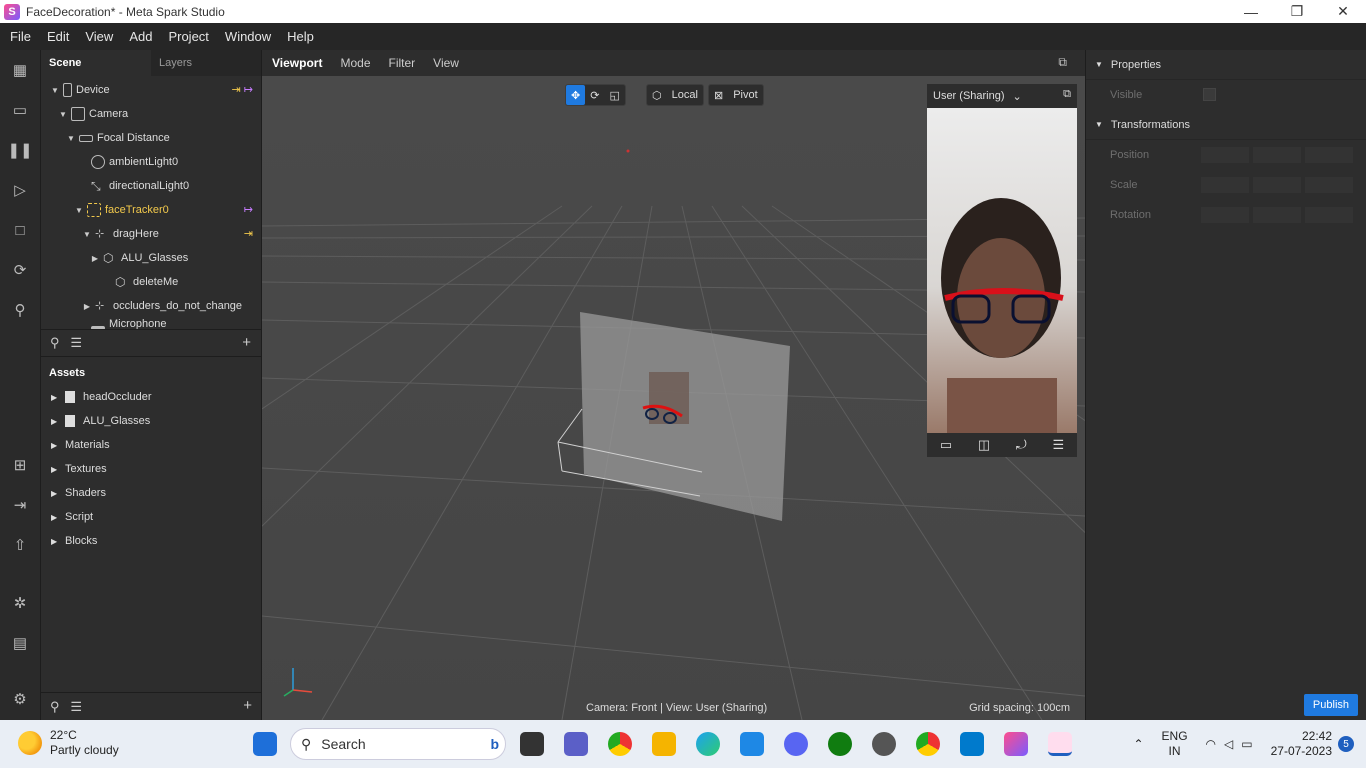 The width and height of the screenshot is (1366, 768). What do you see at coordinates (76, 343) in the screenshot?
I see `filter-icon: ☰` at bounding box center [76, 343].